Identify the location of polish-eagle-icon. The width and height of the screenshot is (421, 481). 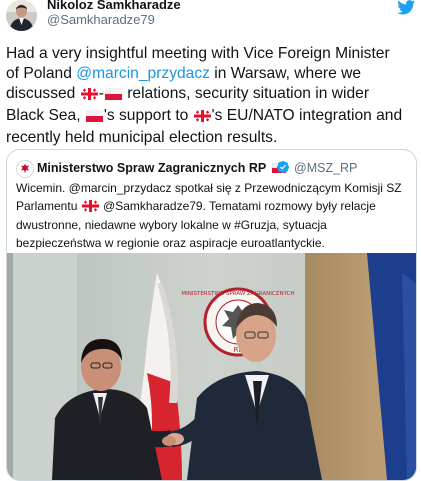
(25, 169).